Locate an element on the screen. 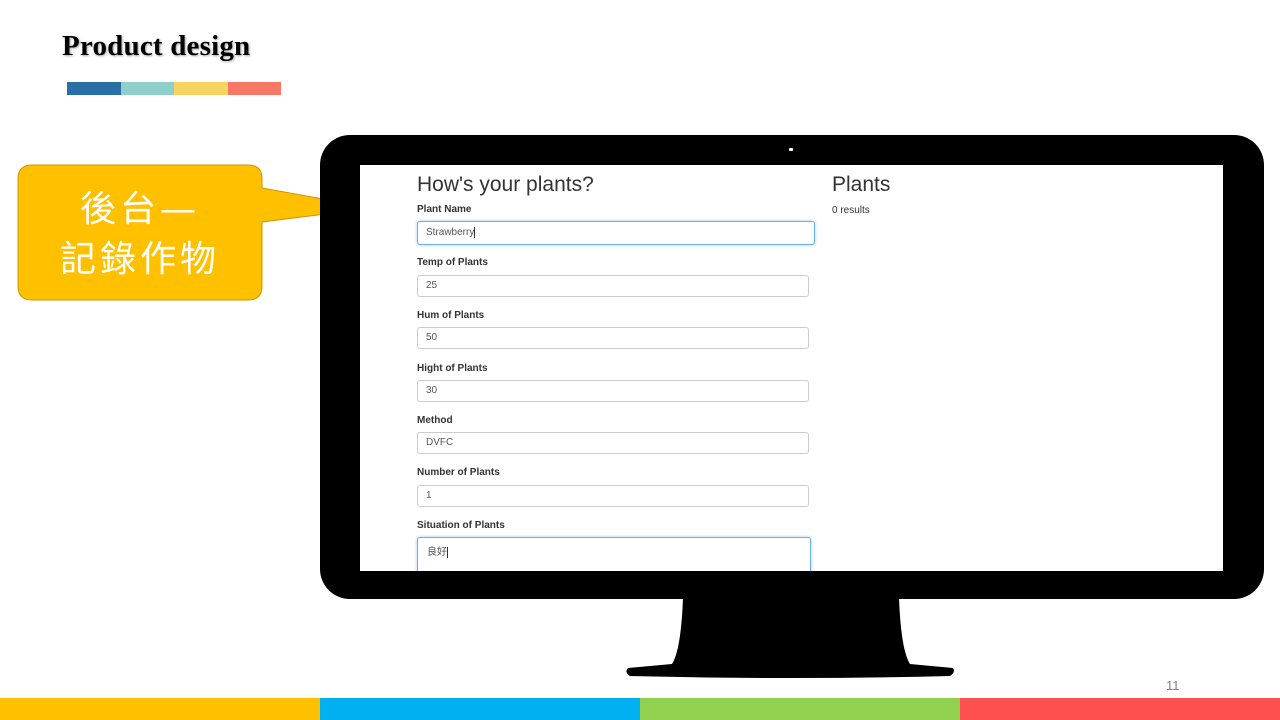 This screenshot has width=1280, height=720. plants-heading: Plants is located at coordinates (861, 184).